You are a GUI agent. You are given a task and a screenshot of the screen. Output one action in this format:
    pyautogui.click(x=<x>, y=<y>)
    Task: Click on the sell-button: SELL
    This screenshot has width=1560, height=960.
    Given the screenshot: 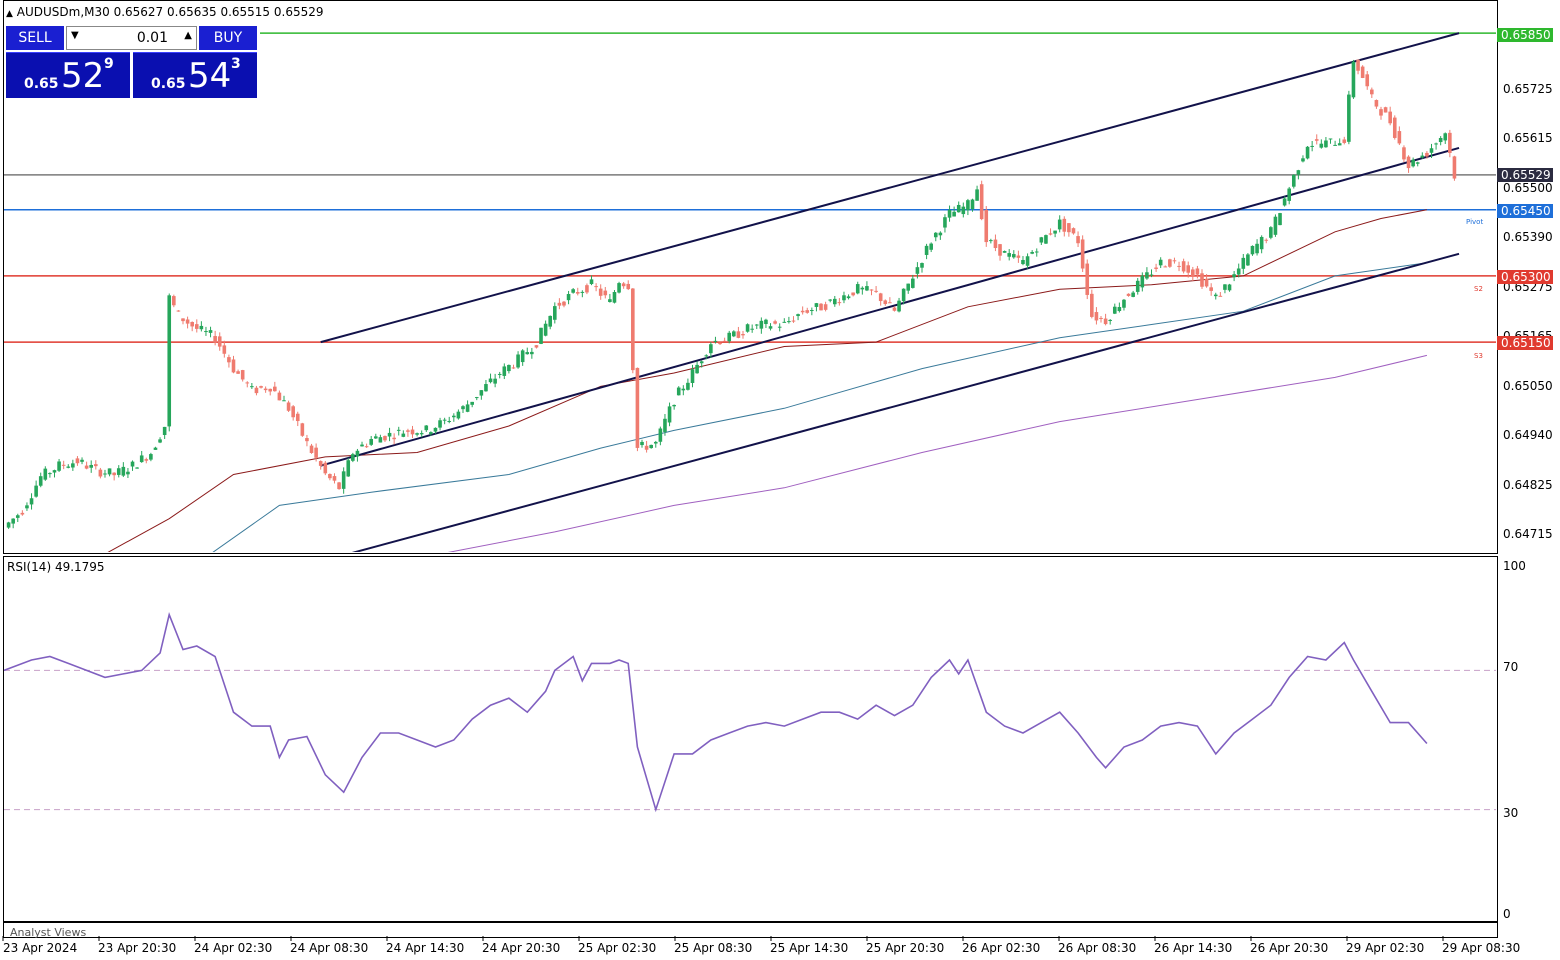 What is the action you would take?
    pyautogui.click(x=35, y=38)
    